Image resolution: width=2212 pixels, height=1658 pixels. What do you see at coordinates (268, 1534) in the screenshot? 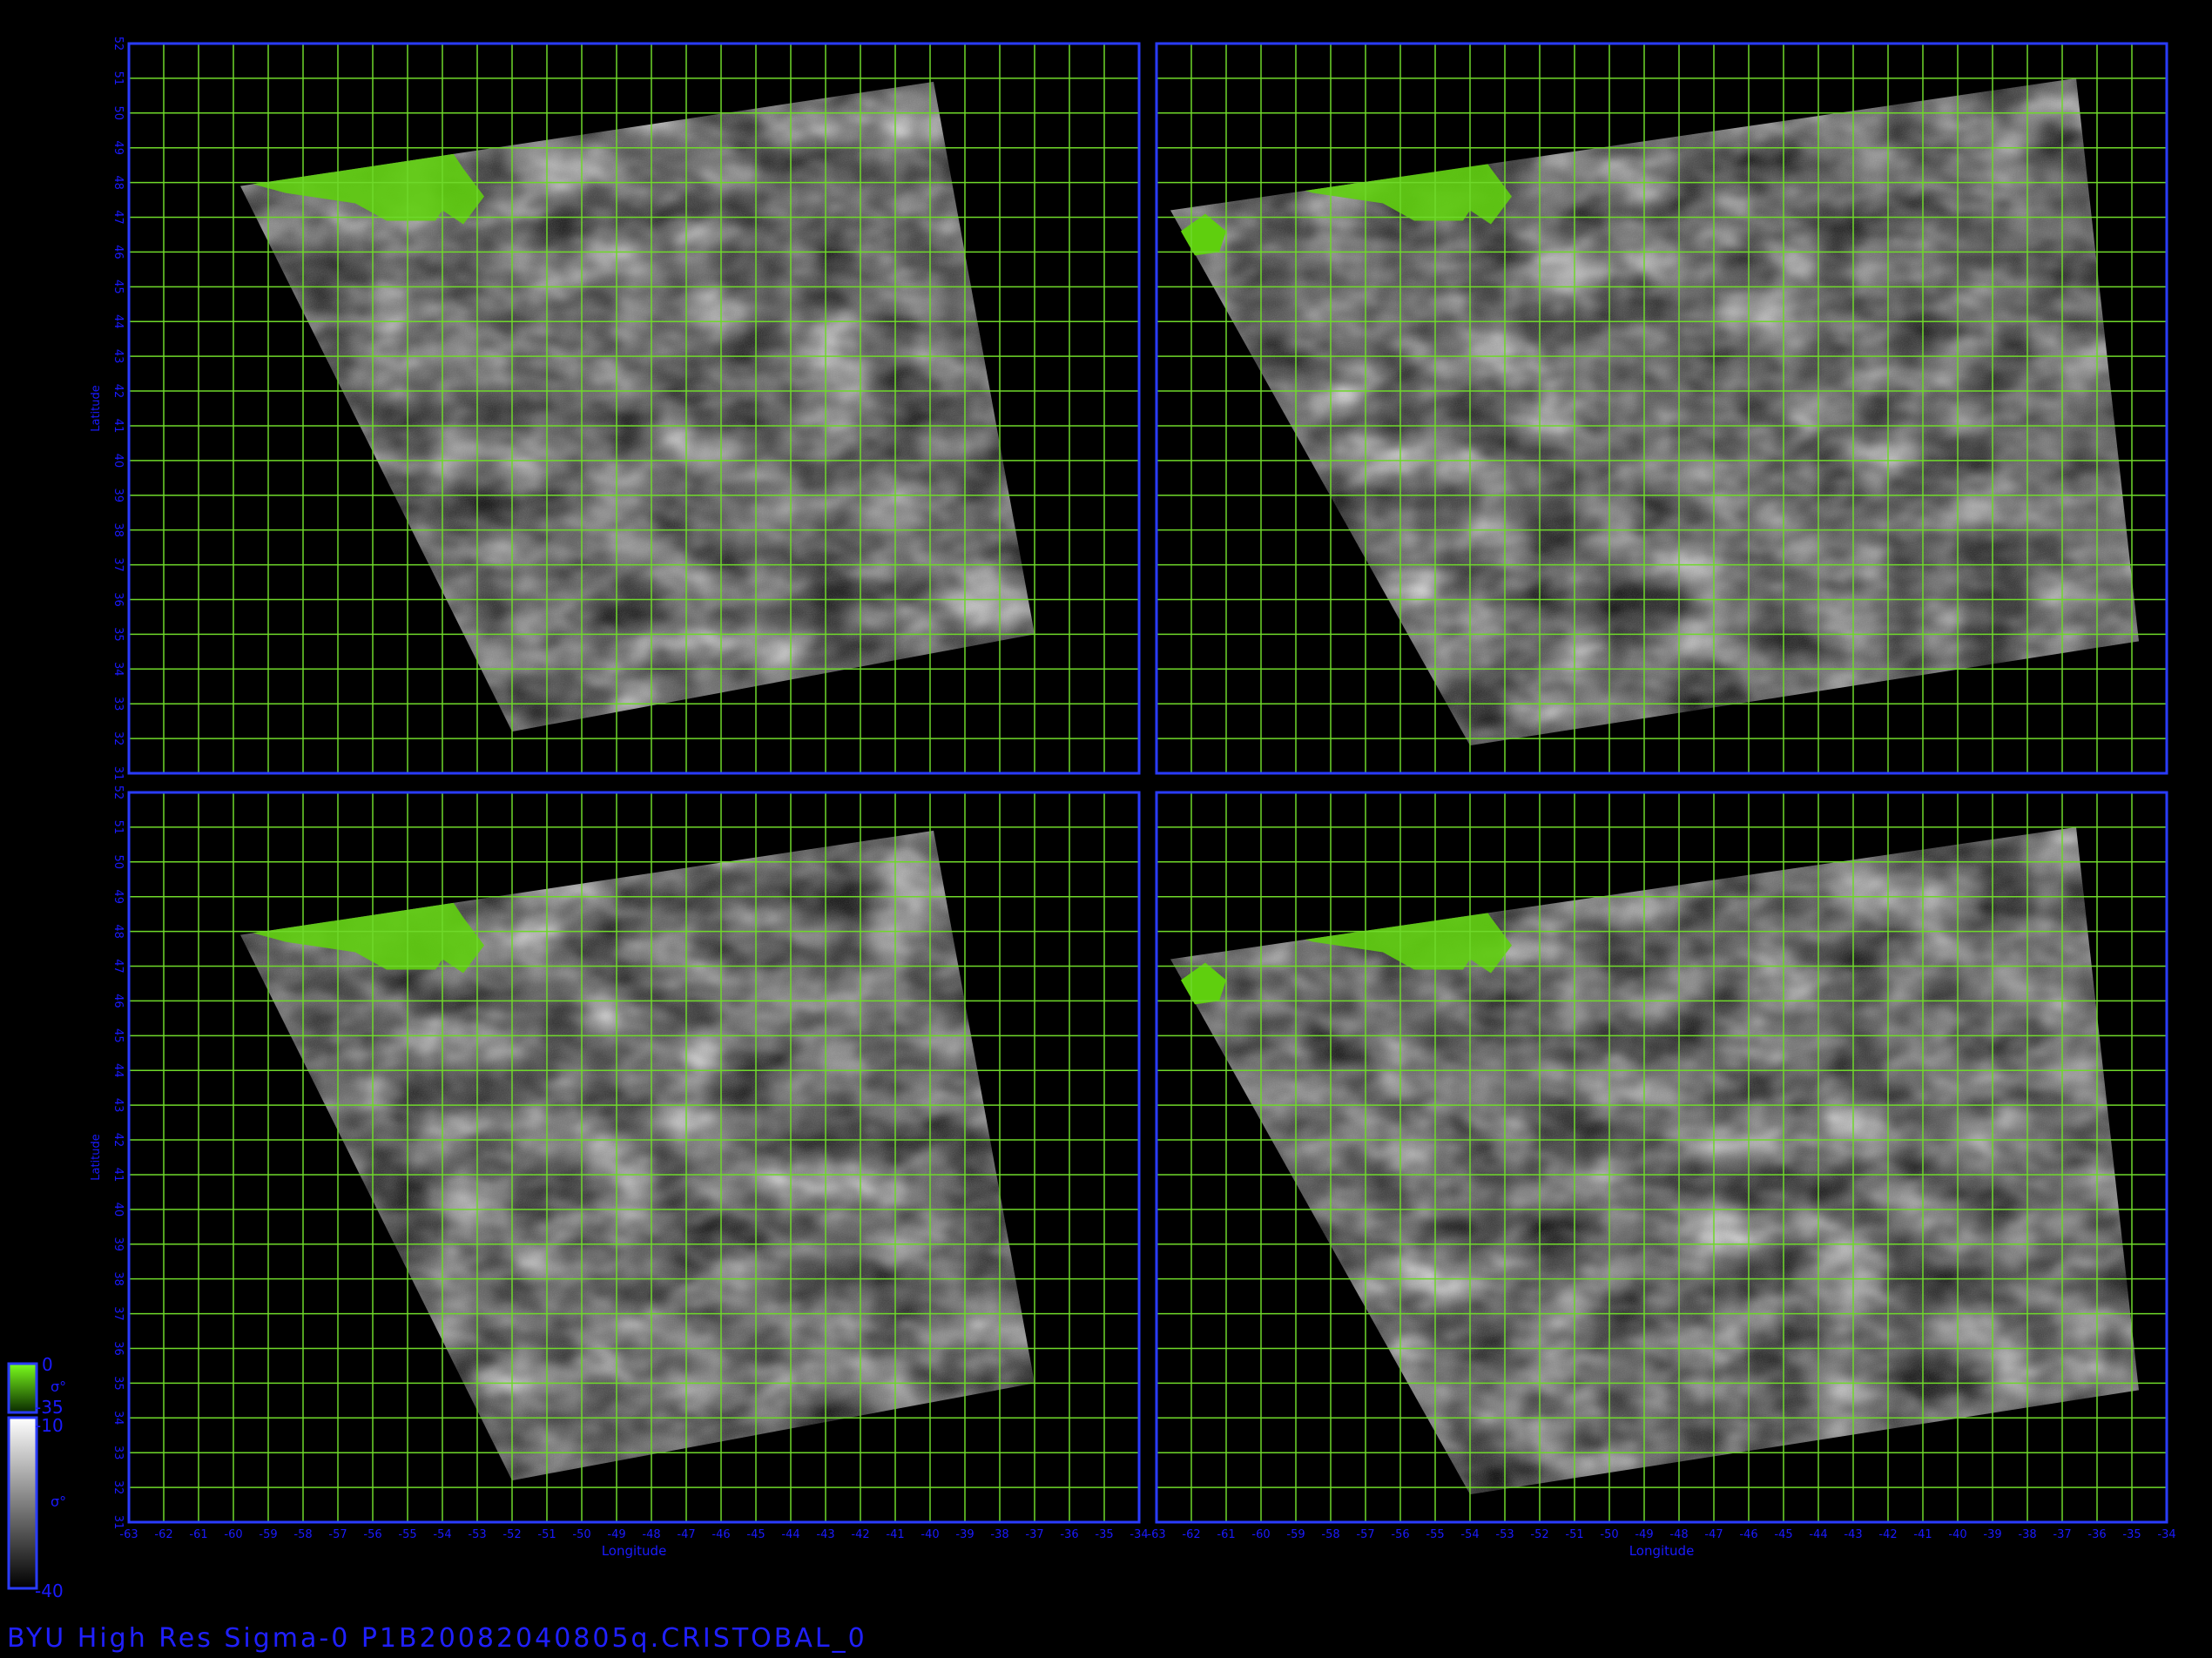
I see `x-tick-label: -59` at bounding box center [268, 1534].